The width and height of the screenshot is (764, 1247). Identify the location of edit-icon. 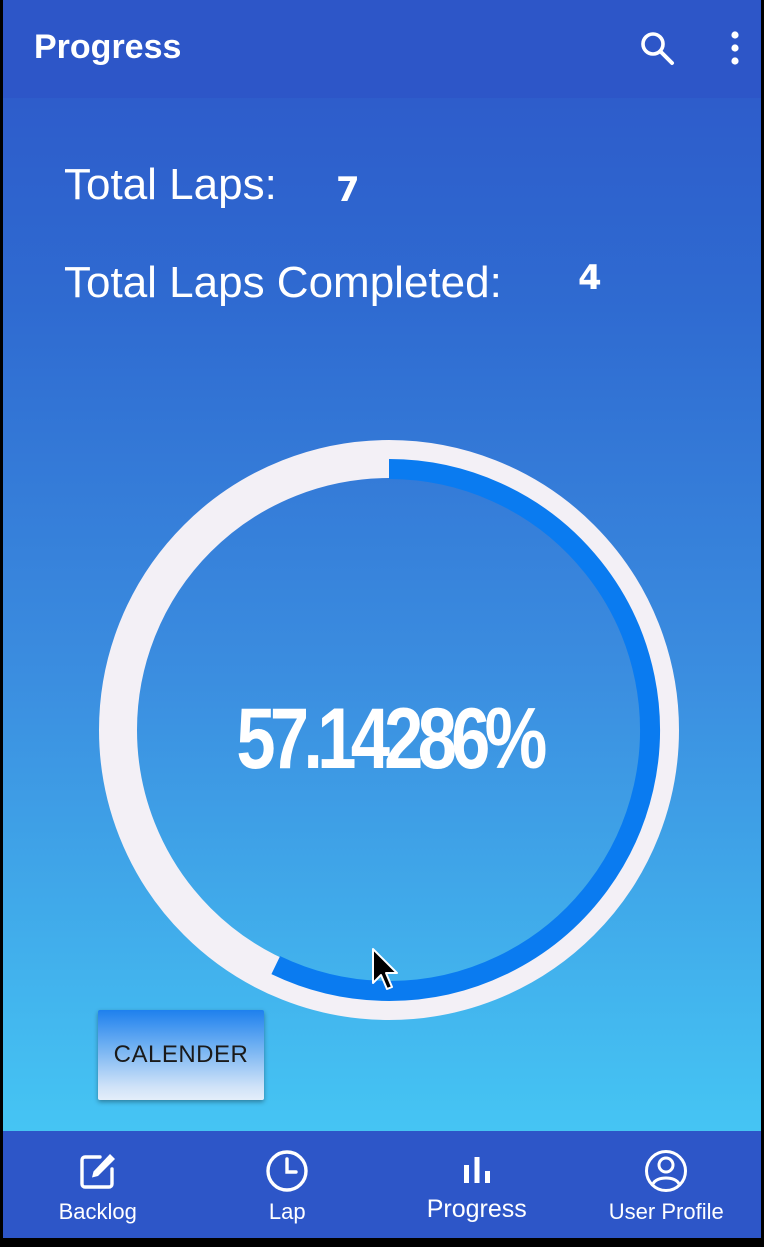
(97, 1171).